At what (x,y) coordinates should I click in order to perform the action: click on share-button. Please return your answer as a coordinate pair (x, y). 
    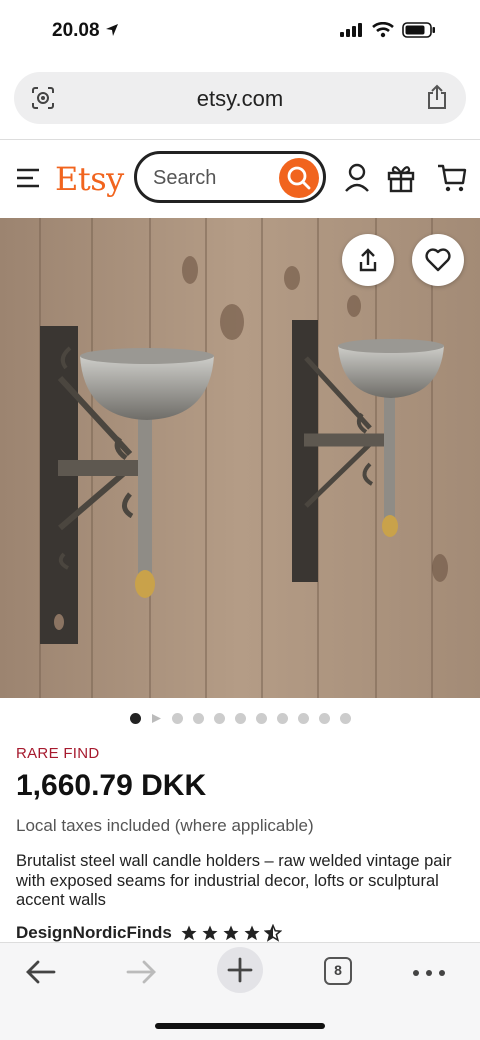
    Looking at the image, I should click on (368, 260).